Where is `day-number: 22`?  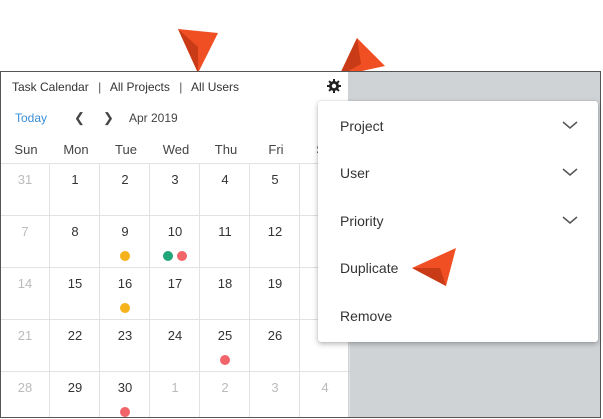
day-number: 22 is located at coordinates (75, 335).